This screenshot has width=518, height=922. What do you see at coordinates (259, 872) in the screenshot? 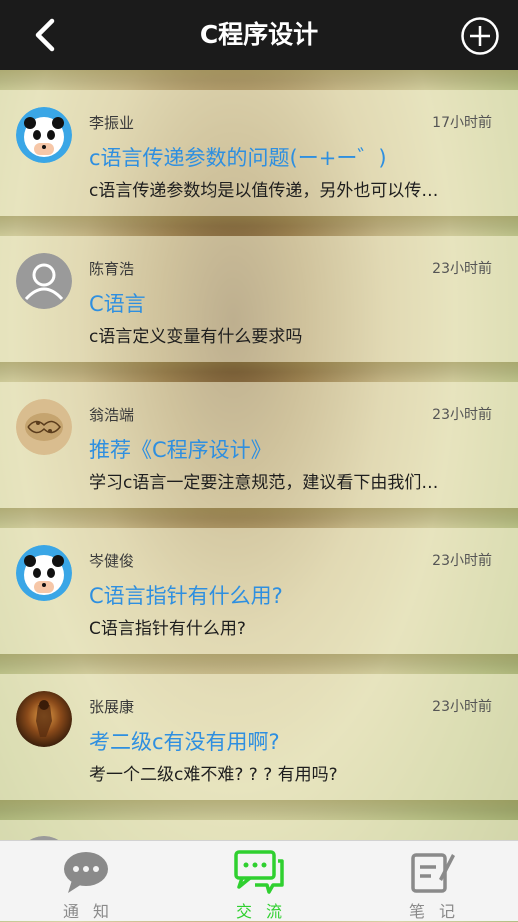
I see `discussion-icon` at bounding box center [259, 872].